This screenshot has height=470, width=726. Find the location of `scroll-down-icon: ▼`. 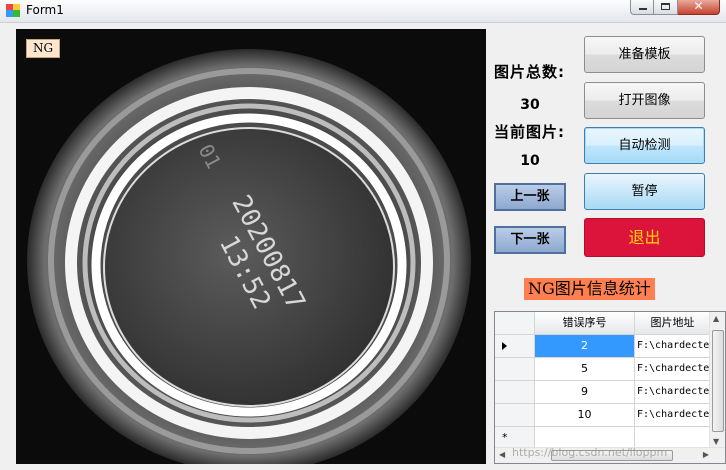

scroll-down-icon: ▼ is located at coordinates (716, 441).